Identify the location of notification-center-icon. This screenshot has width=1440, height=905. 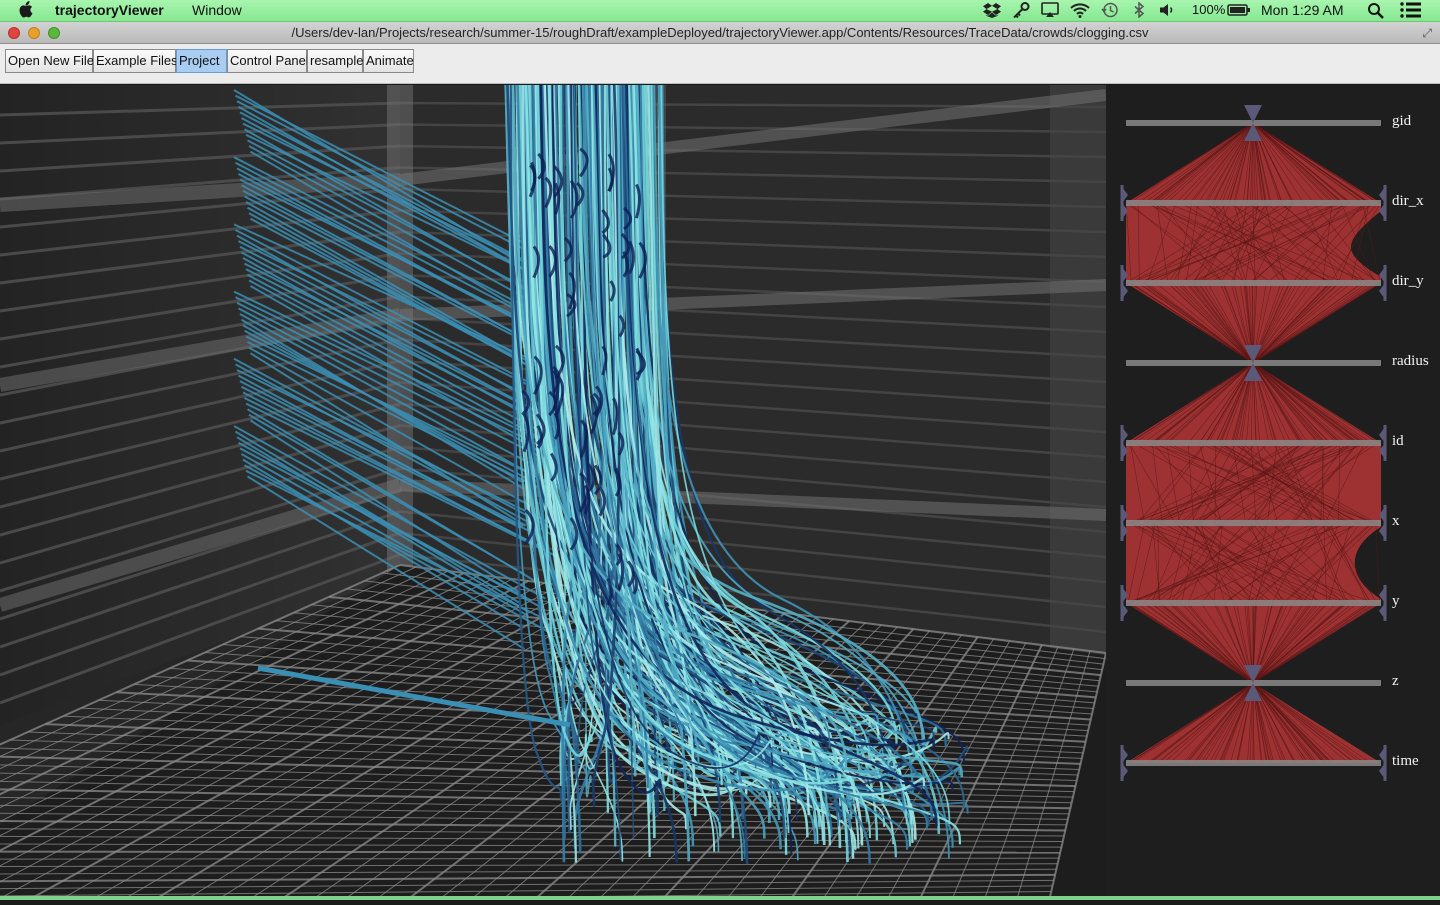
(1411, 11).